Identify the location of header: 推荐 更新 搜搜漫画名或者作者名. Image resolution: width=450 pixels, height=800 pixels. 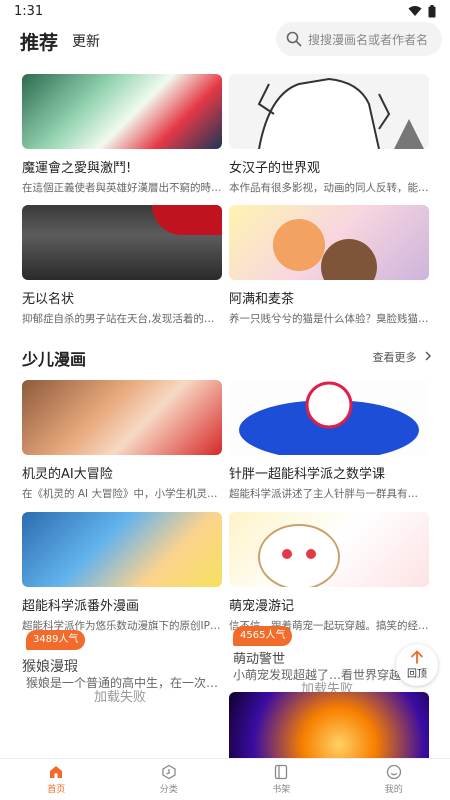
(225, 39).